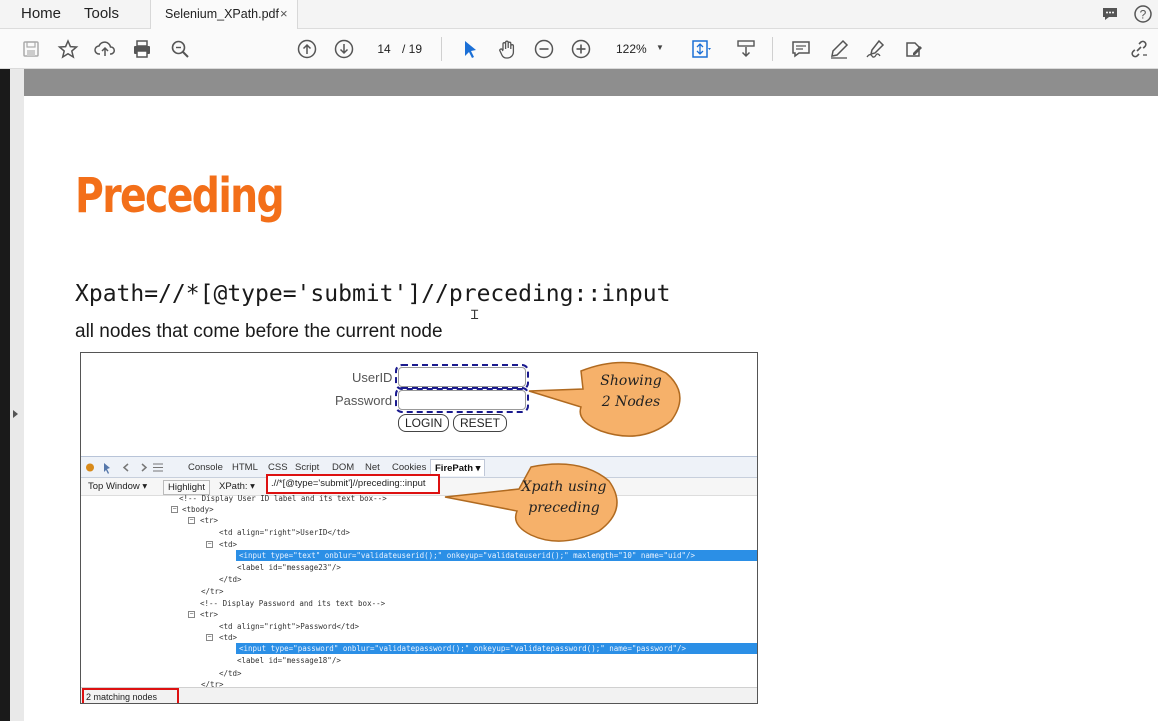  I want to click on page-total: / 19, so click(412, 49).